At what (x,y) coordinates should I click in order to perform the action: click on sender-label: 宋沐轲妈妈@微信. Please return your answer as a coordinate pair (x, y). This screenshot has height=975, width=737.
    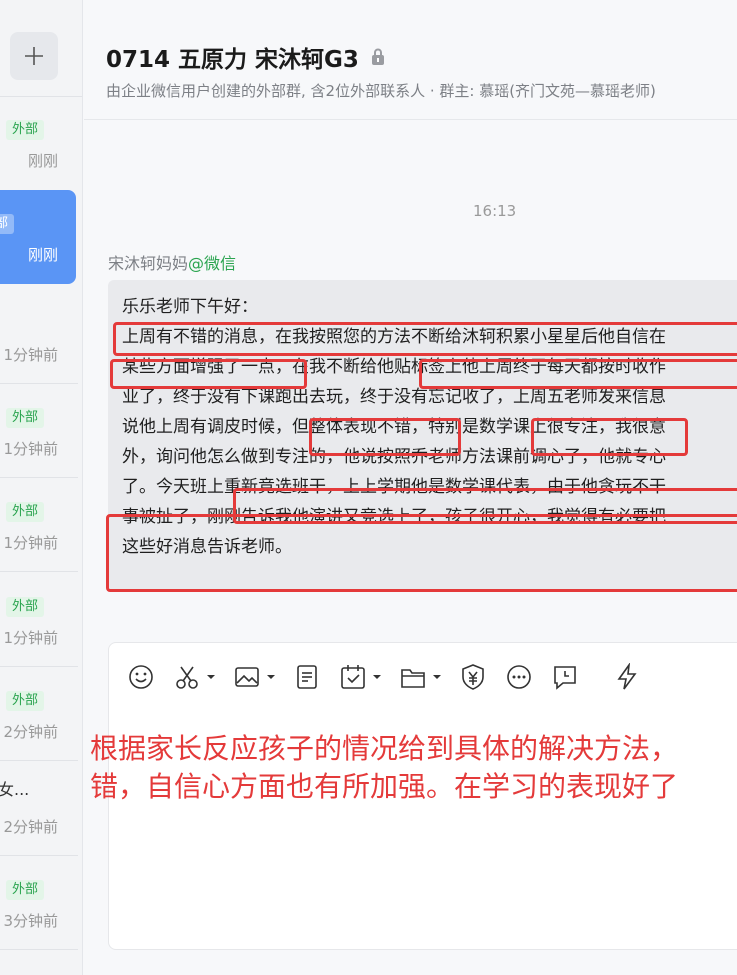
    Looking at the image, I should click on (172, 262).